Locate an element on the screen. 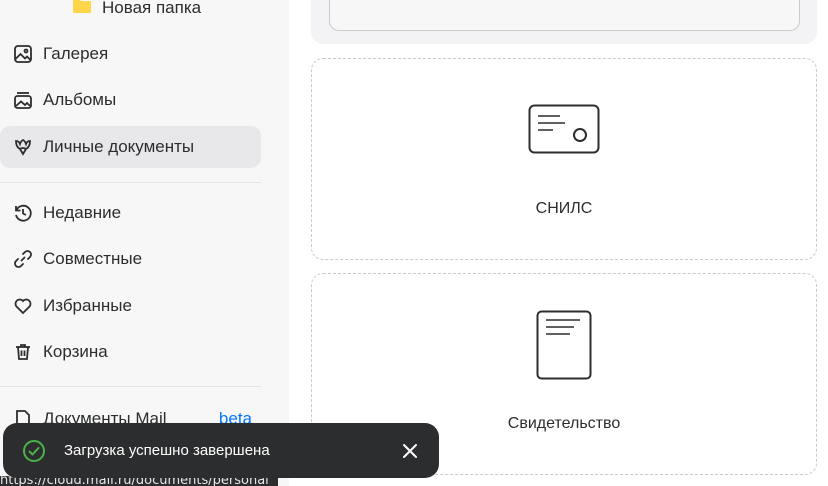 Image resolution: width=828 pixels, height=486 pixels. sidebar-item-favorites: Избранные is located at coordinates (130, 306).